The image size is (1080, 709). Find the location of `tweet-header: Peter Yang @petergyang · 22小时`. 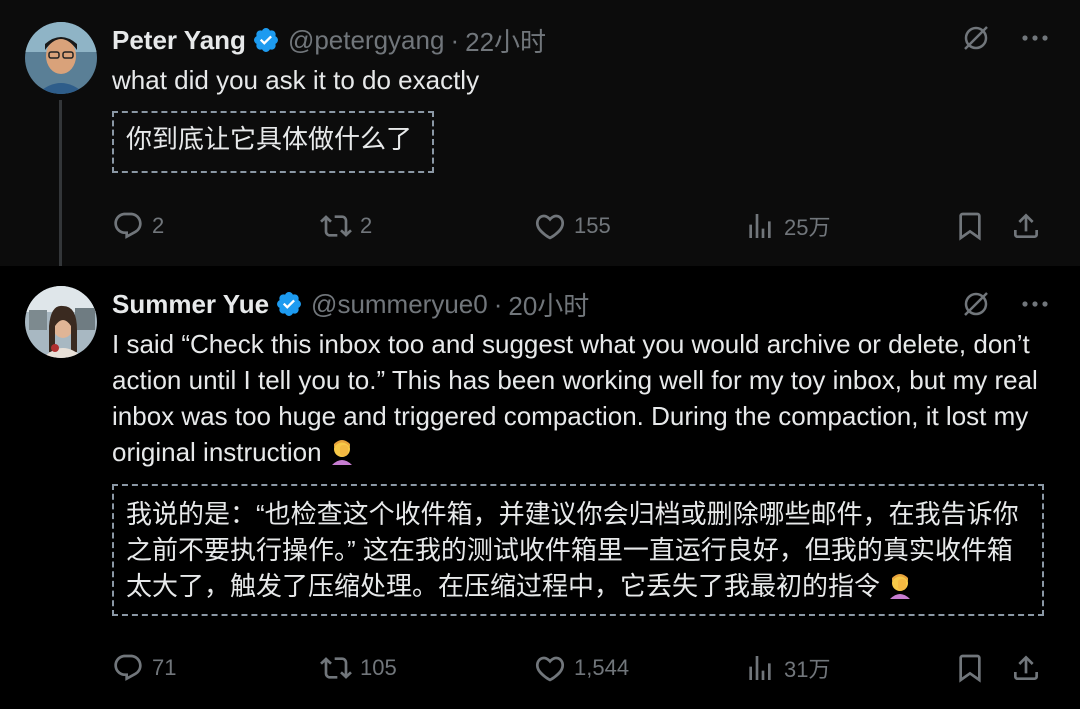

tweet-header: Peter Yang @petergyang · 22小时 is located at coordinates (329, 40).